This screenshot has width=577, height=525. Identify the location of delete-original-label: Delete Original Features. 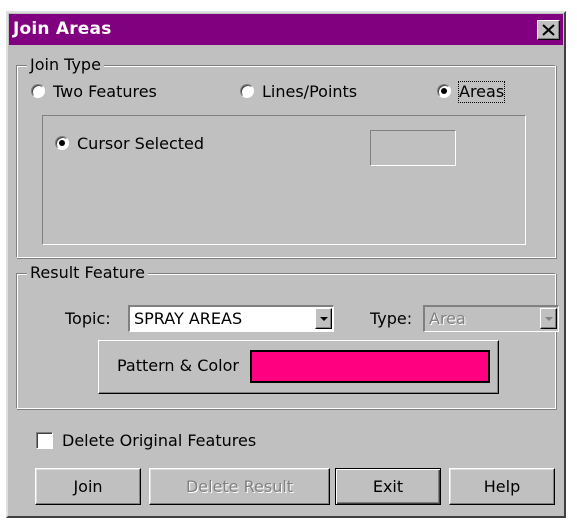
(159, 440).